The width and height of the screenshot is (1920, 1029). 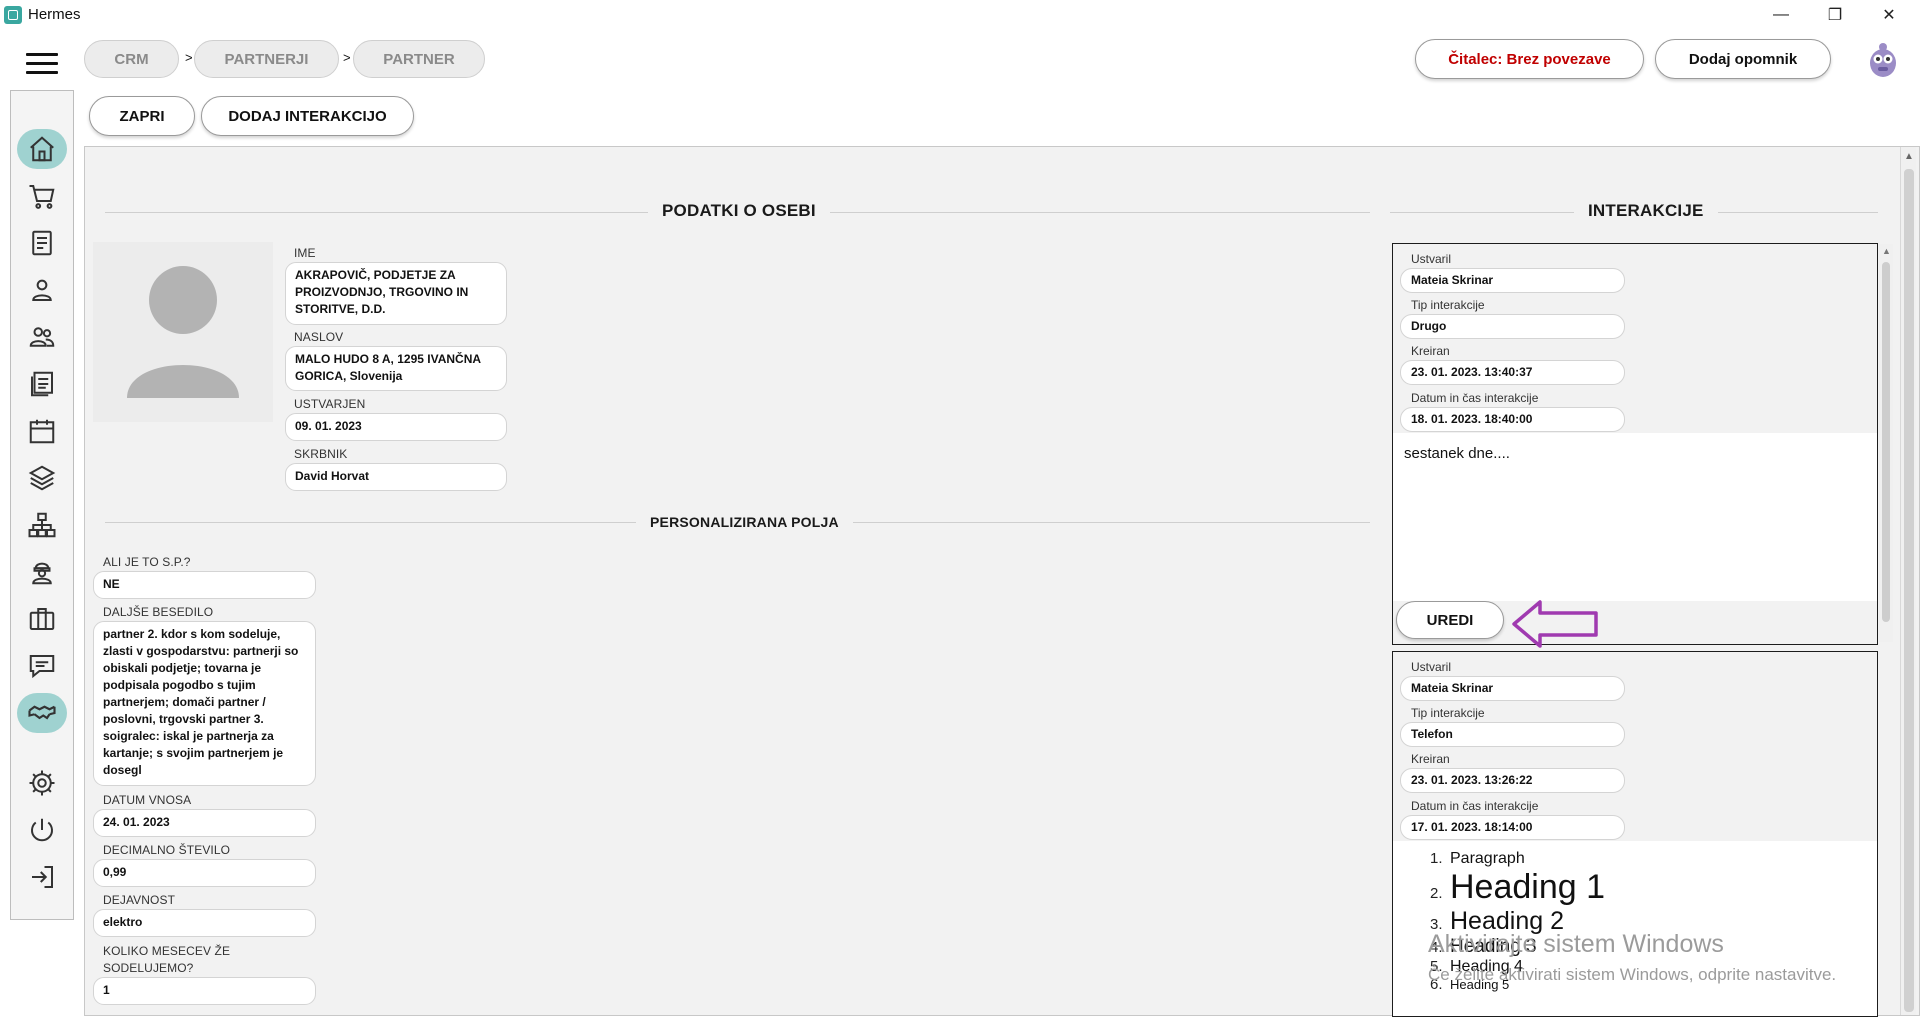 What do you see at coordinates (42, 149) in the screenshot?
I see `home-icon` at bounding box center [42, 149].